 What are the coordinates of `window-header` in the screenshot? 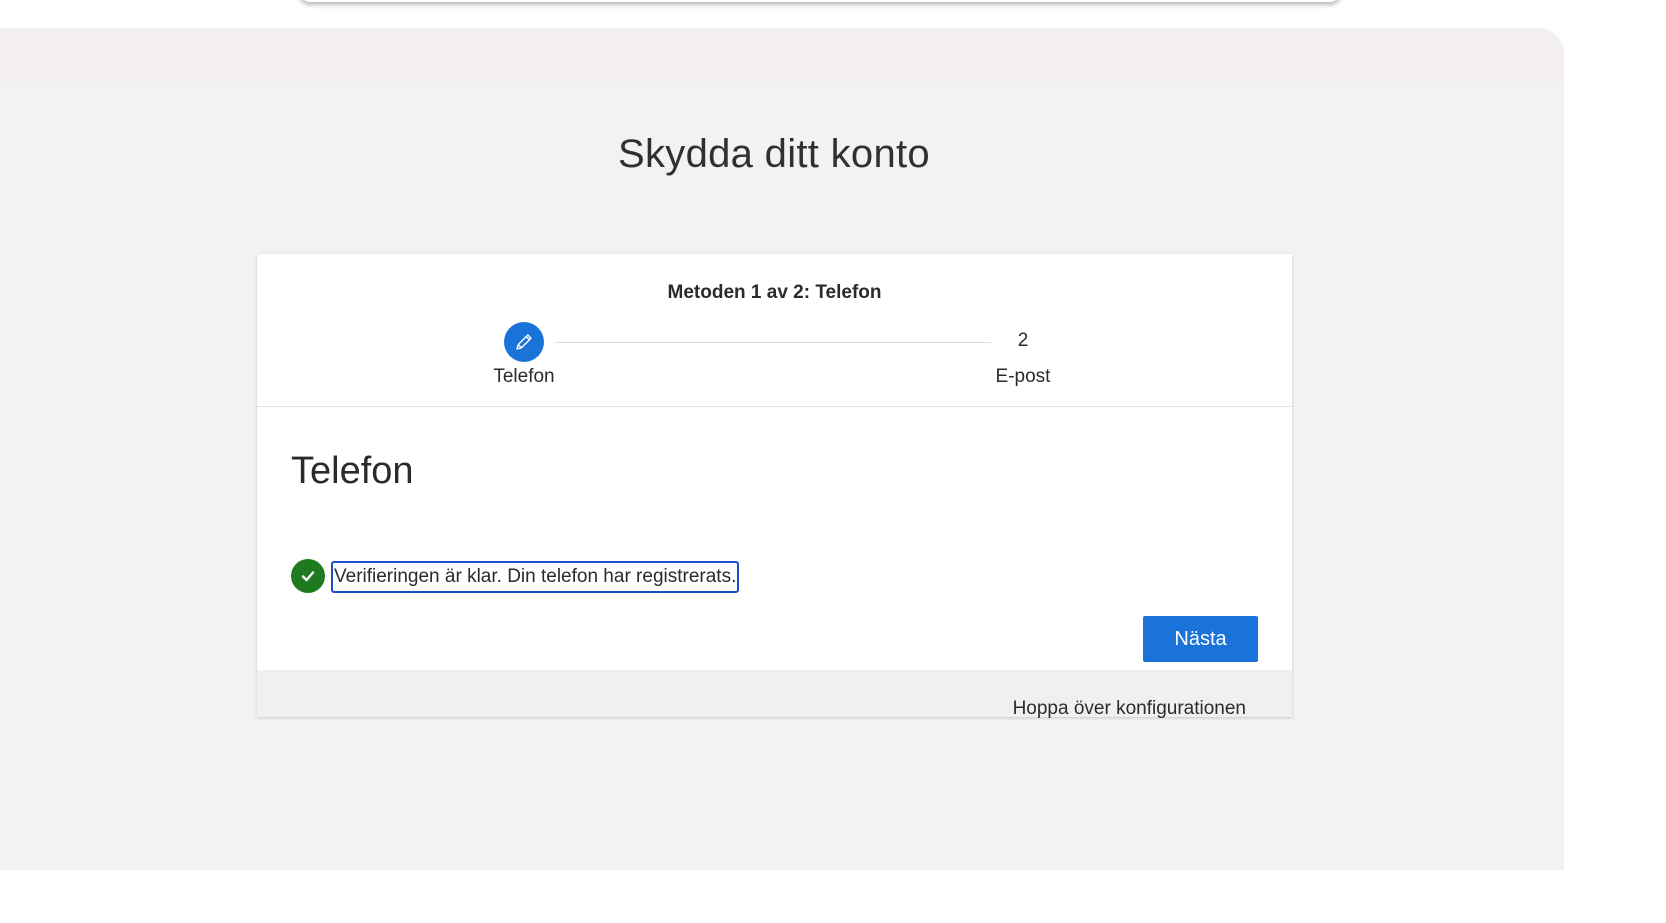 It's located at (782, 55).